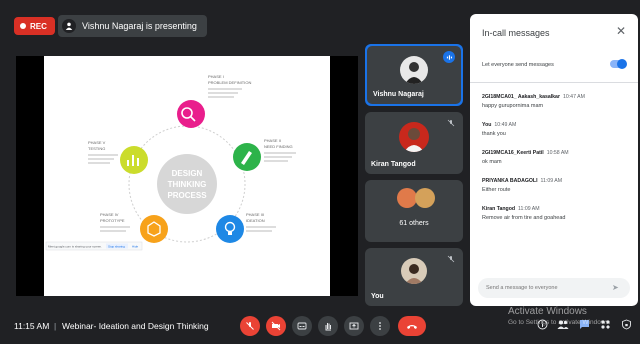  What do you see at coordinates (23, 26) in the screenshot?
I see `record-dot-icon` at bounding box center [23, 26].